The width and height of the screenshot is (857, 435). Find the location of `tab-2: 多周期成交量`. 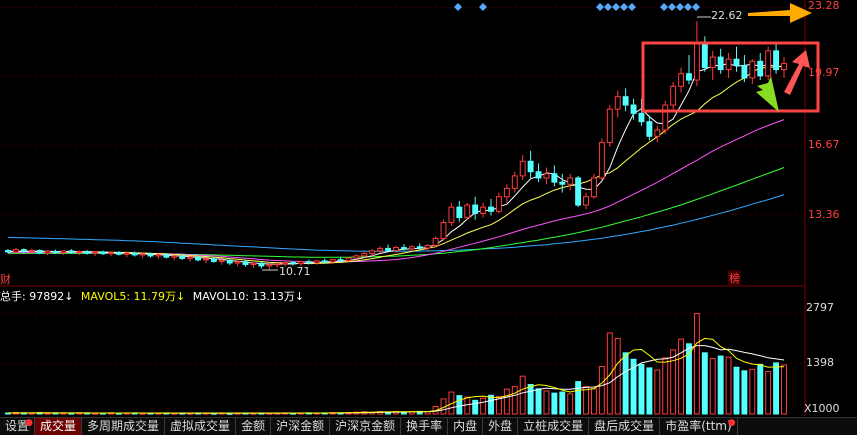

tab-2: 多周期成交量 is located at coordinates (124, 426).